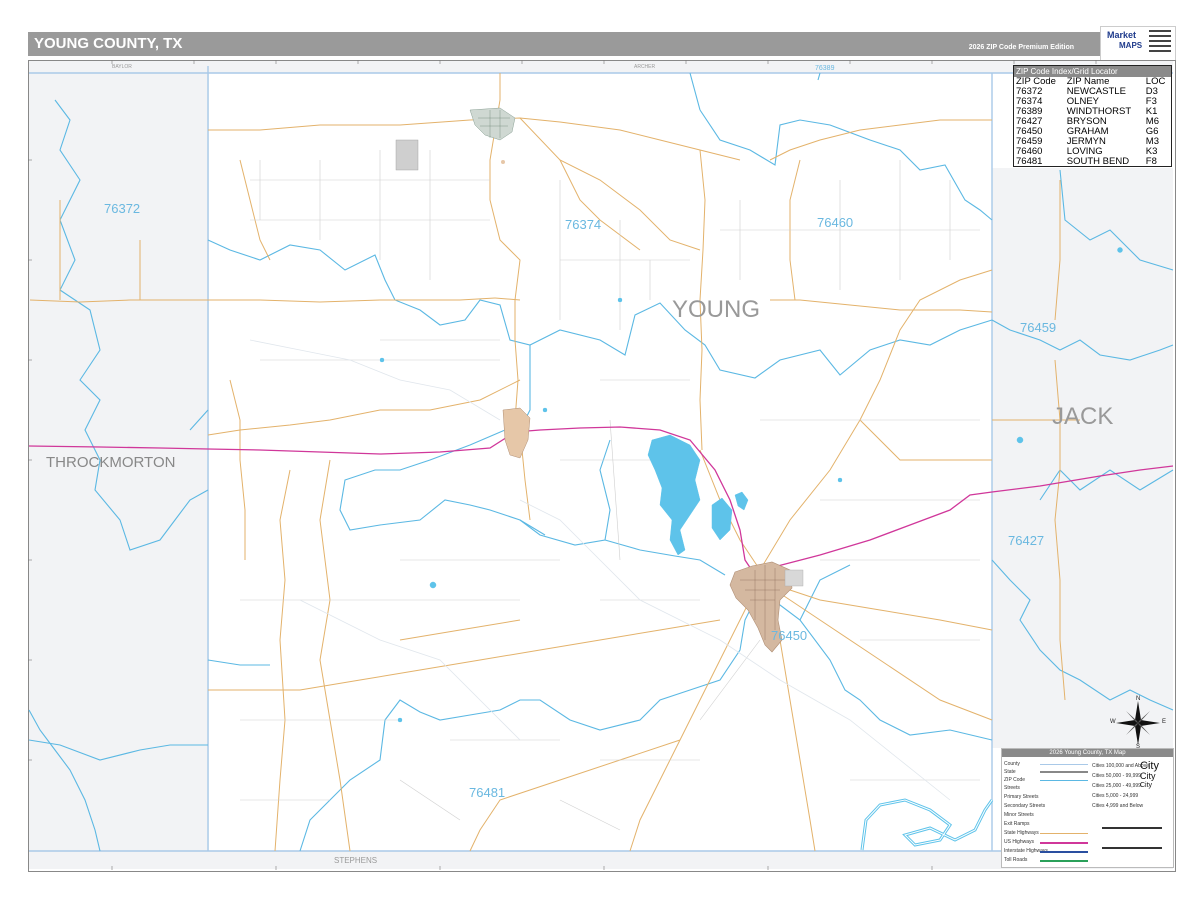 This screenshot has height=908, width=1200. What do you see at coordinates (825, 68) in the screenshot?
I see `zip-label-76389: 76389` at bounding box center [825, 68].